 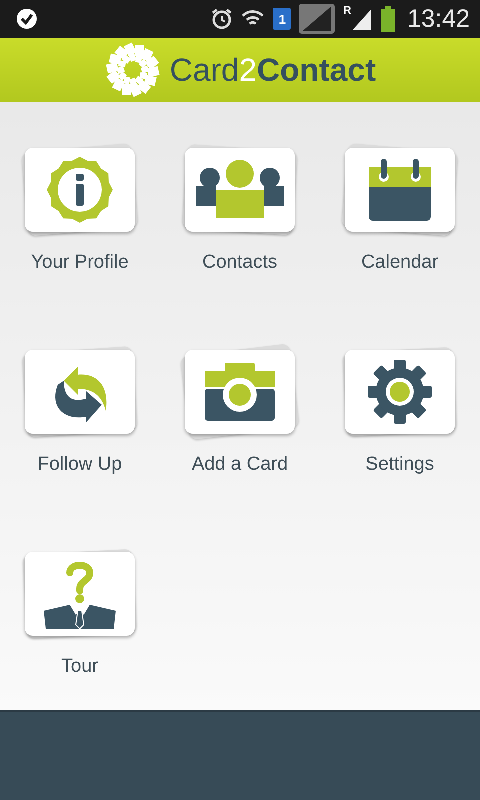 I want to click on check-bubble-icon, so click(x=27, y=19).